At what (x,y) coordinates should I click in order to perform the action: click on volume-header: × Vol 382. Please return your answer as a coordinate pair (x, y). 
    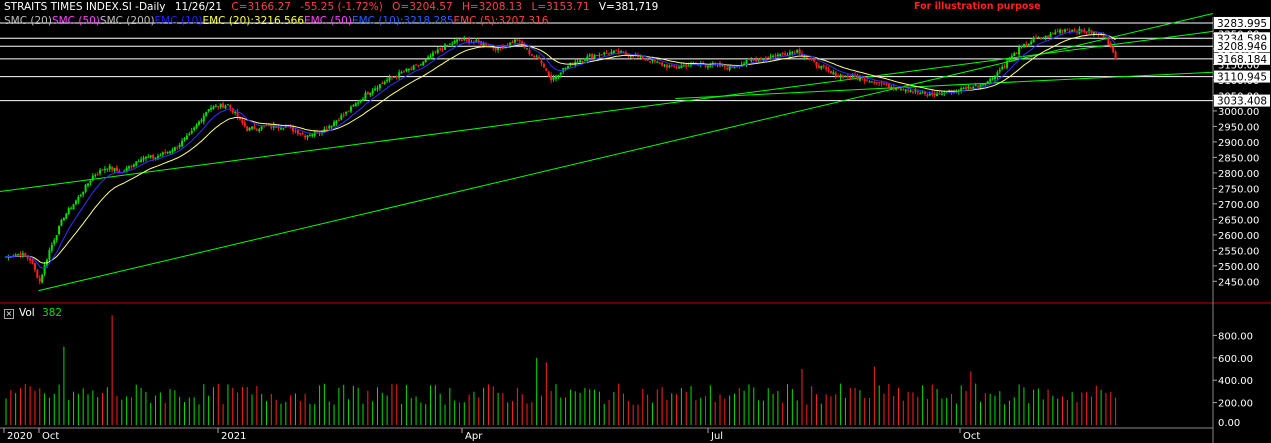
    Looking at the image, I should click on (33, 313).